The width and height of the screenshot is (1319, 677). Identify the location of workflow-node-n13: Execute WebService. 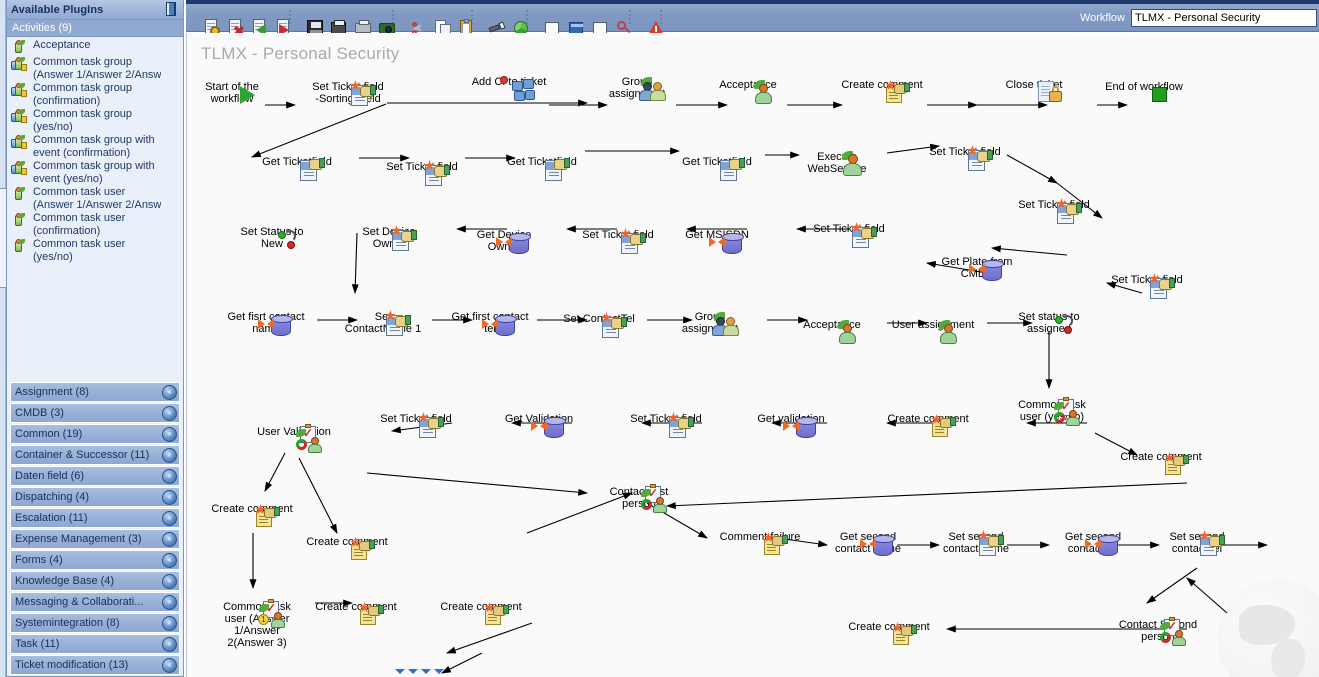
(837, 163).